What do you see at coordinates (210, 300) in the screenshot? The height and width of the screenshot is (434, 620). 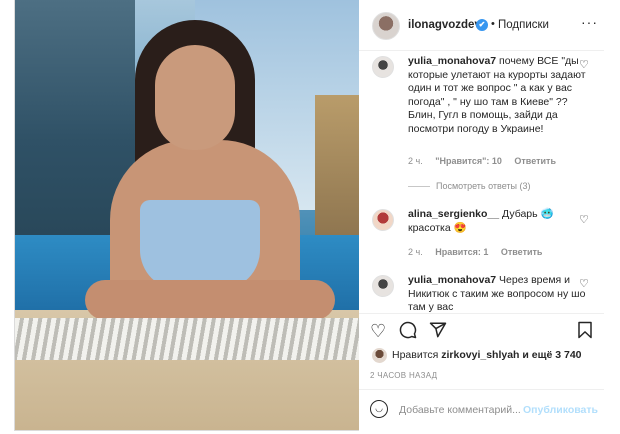 I see `photo-arm` at bounding box center [210, 300].